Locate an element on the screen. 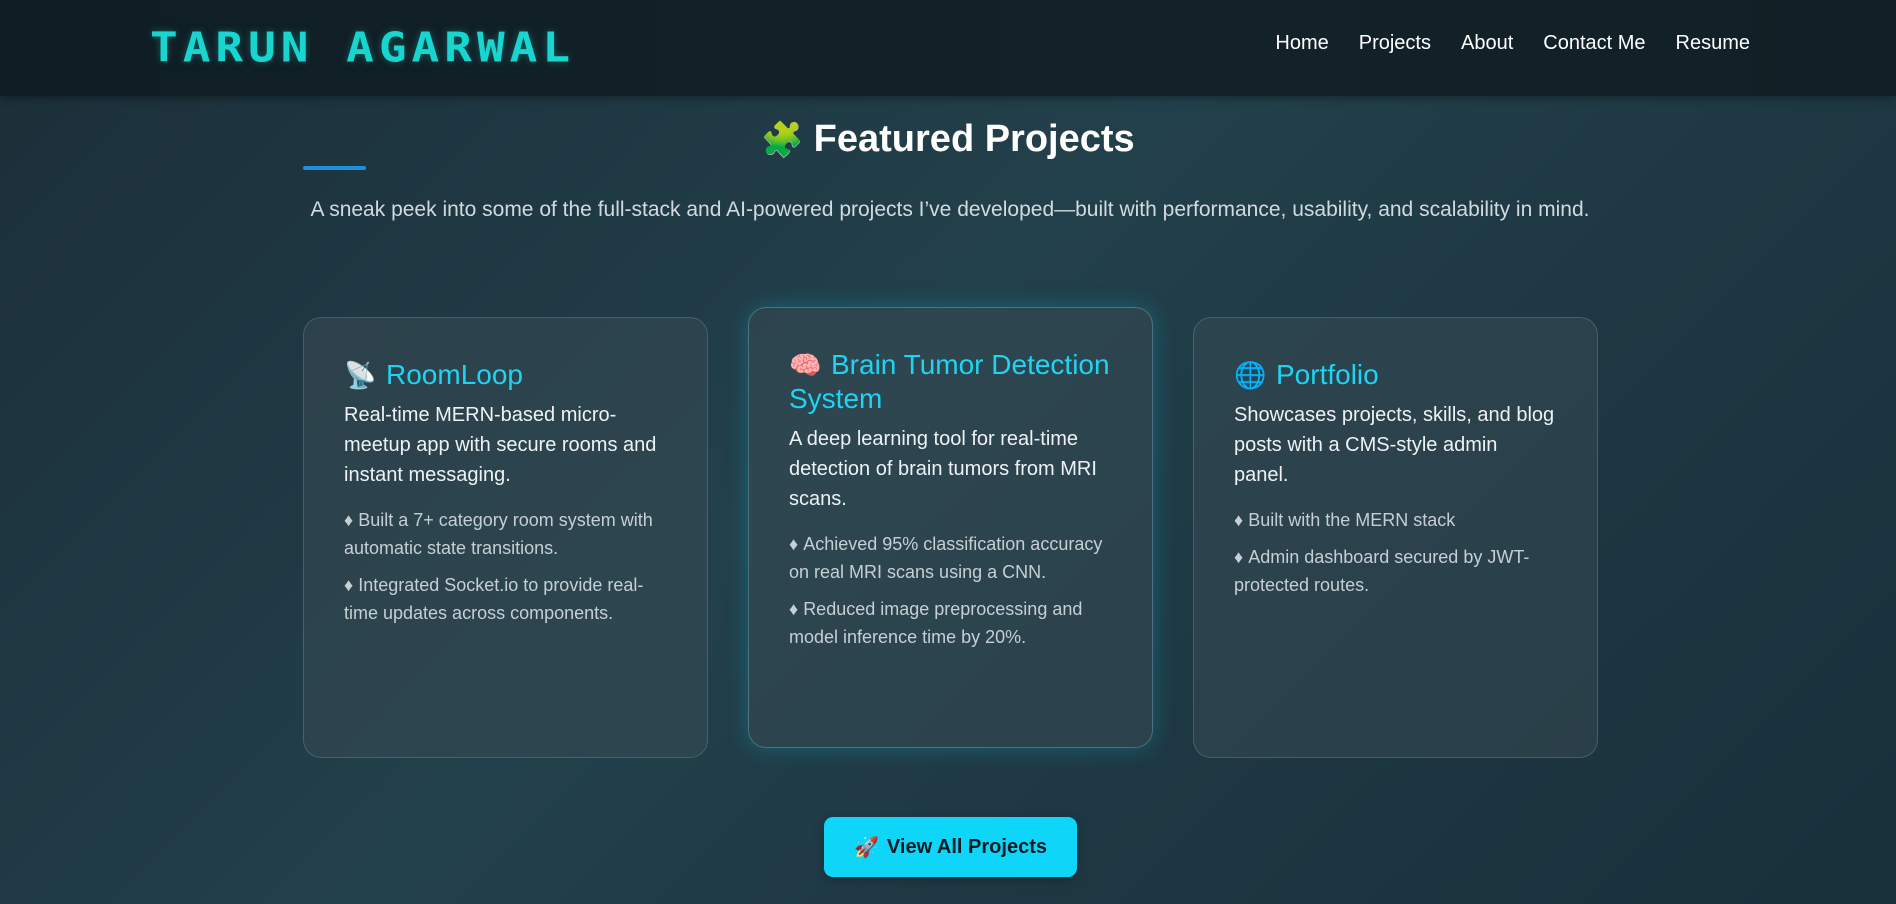  nav-resume-link: Resume is located at coordinates (1713, 43).